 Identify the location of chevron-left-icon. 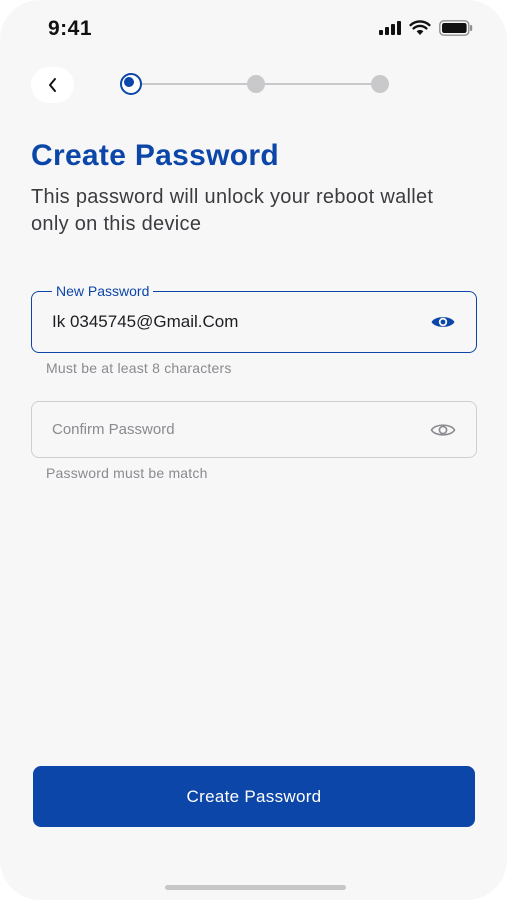
(52, 85).